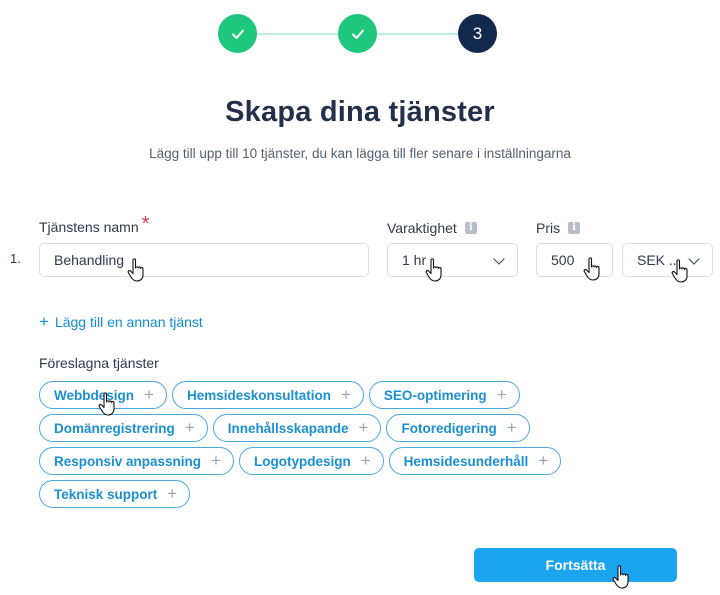 The width and height of the screenshot is (720, 595). I want to click on duration-value: 1 hr, so click(414, 260).